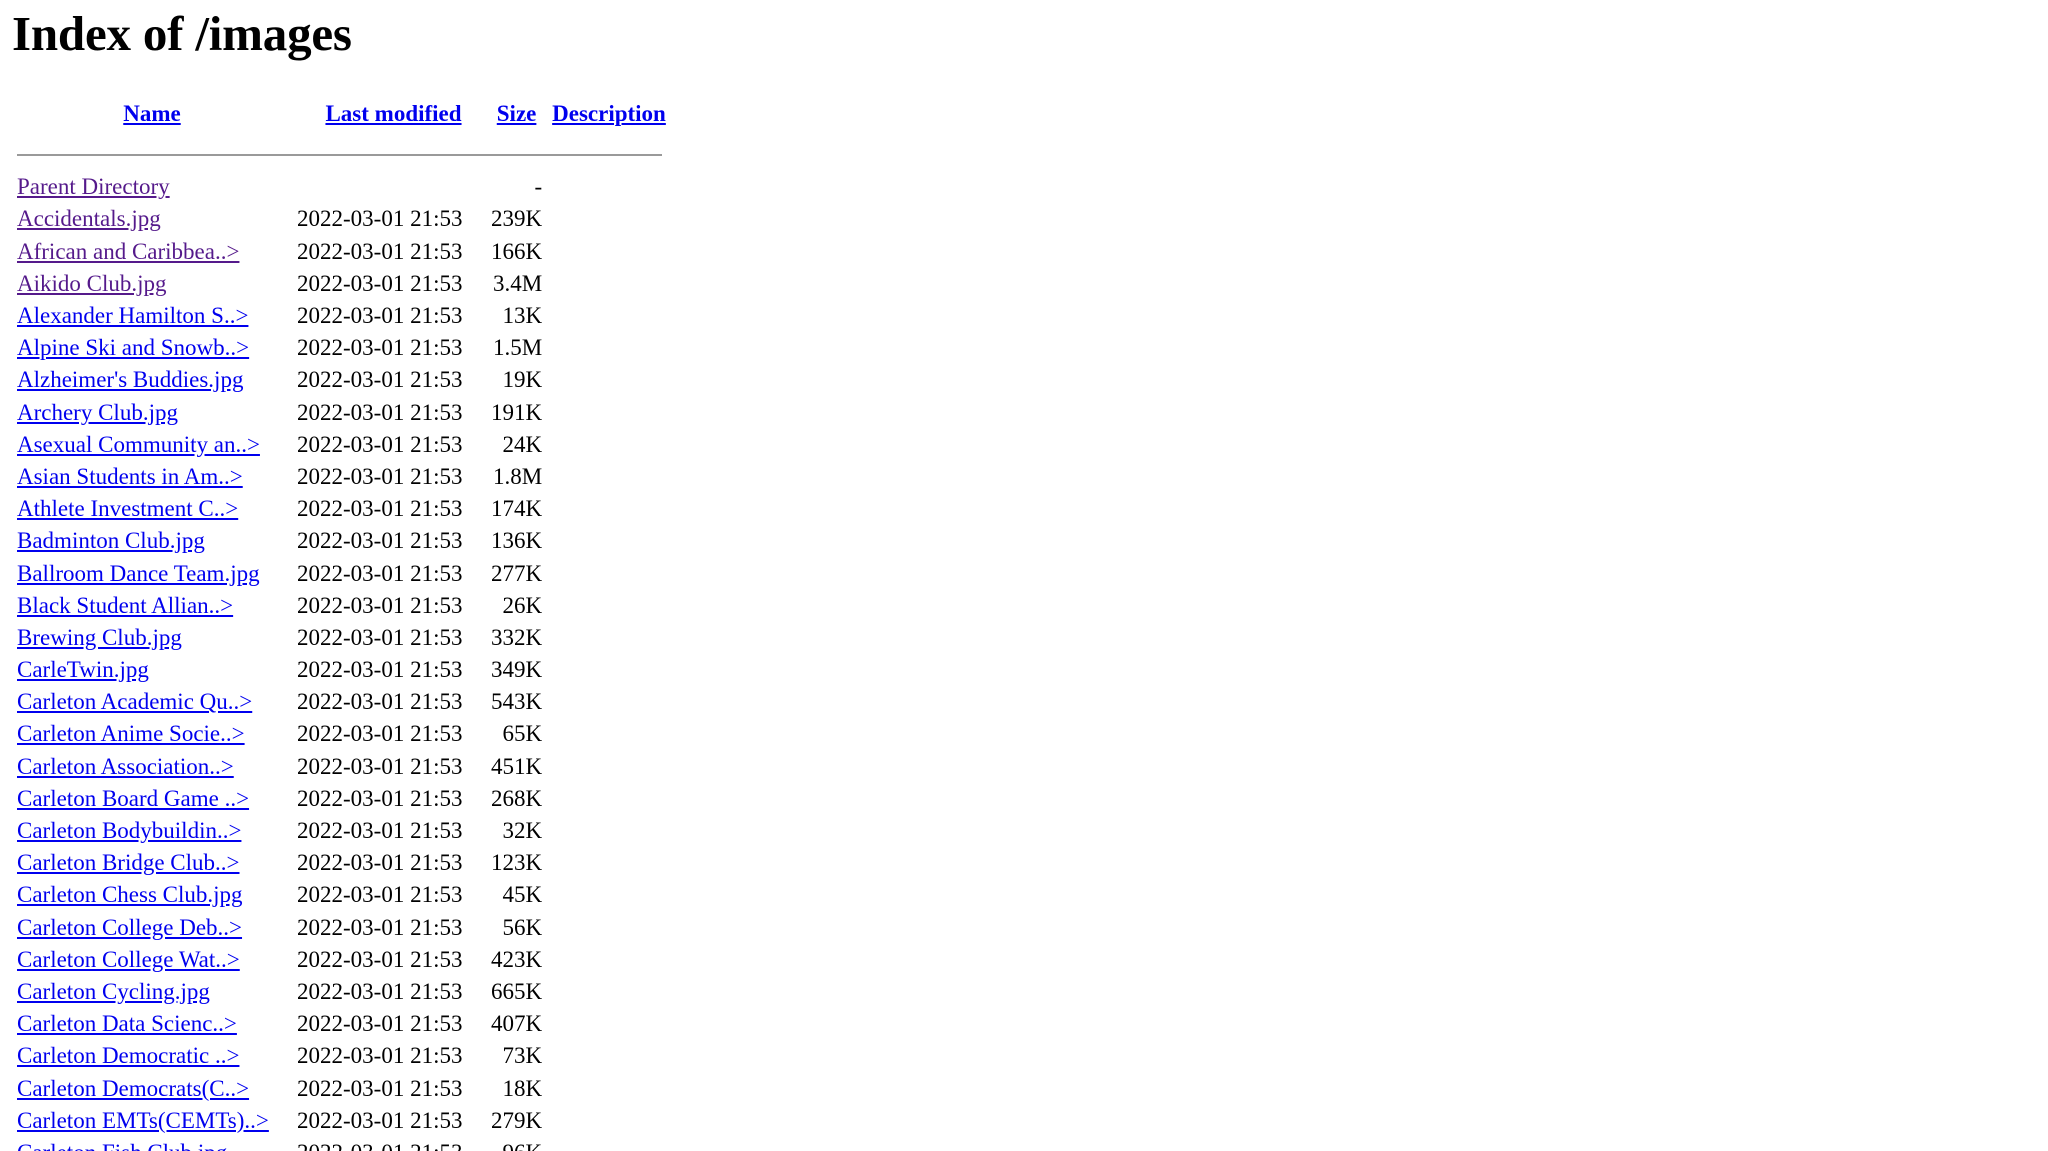 The image size is (2048, 1151). I want to click on file-link: Carleton Association..>, so click(125, 766).